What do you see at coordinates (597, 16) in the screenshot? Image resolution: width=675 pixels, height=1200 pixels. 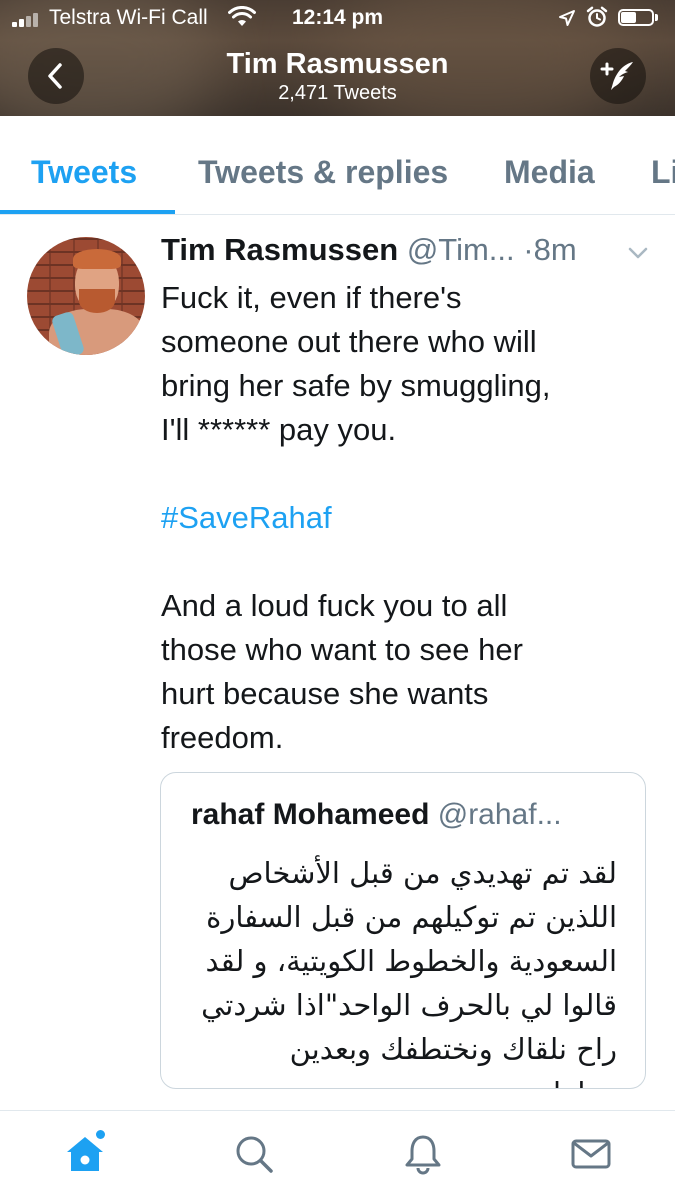 I see `alarm-icon` at bounding box center [597, 16].